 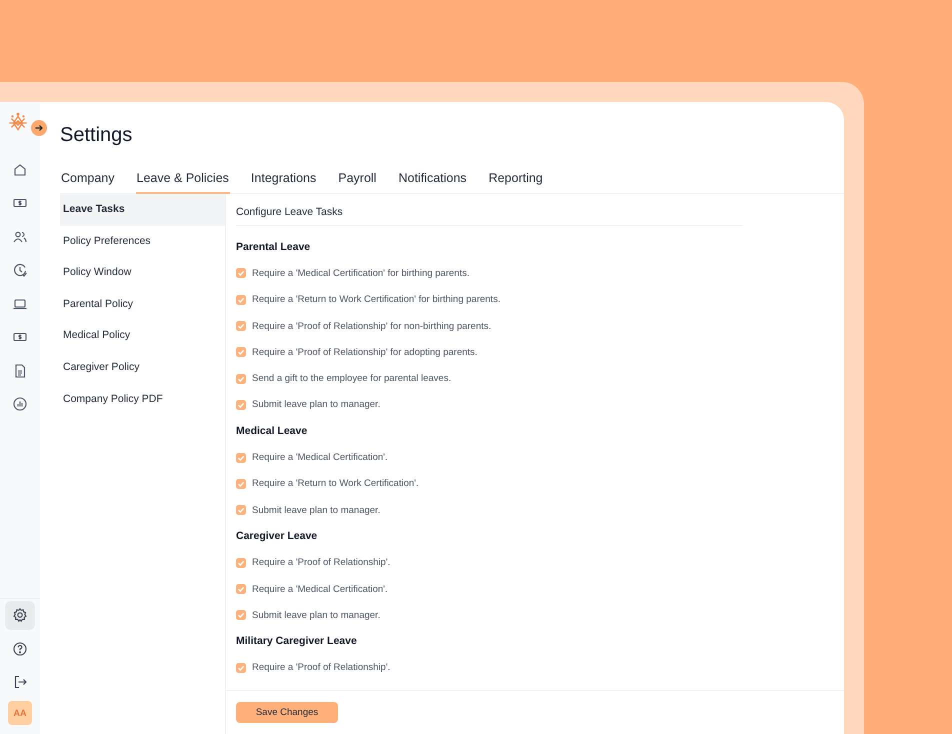 What do you see at coordinates (88, 179) in the screenshot?
I see `tab: Company` at bounding box center [88, 179].